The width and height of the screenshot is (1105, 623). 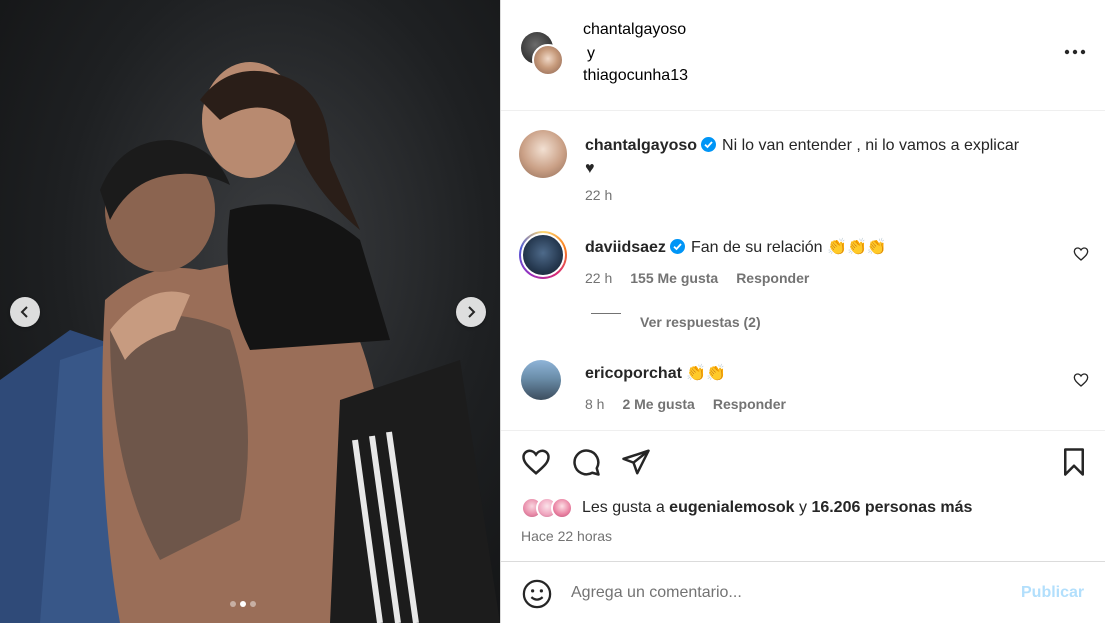 What do you see at coordinates (1052, 593) in the screenshot?
I see `publish-button: Publicar` at bounding box center [1052, 593].